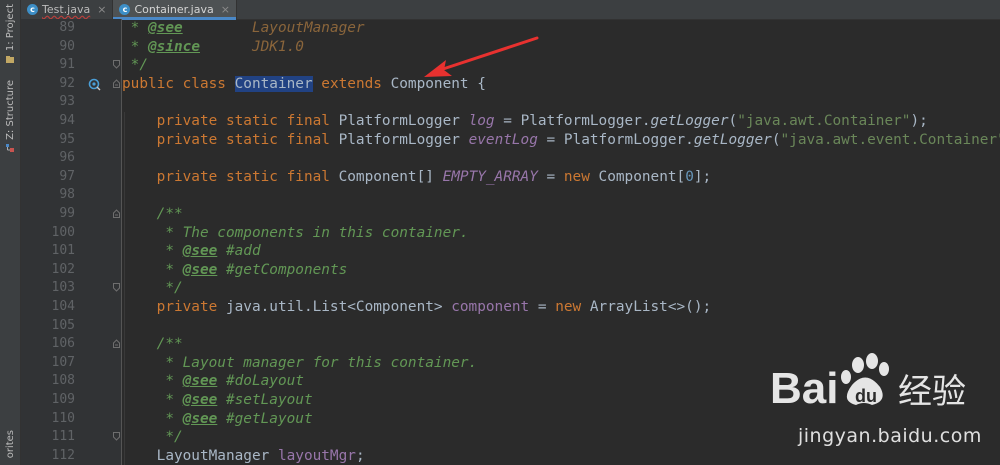 Image resolution: width=1000 pixels, height=465 pixels. I want to click on code-line-110: * @see #getLayout, so click(217, 418).